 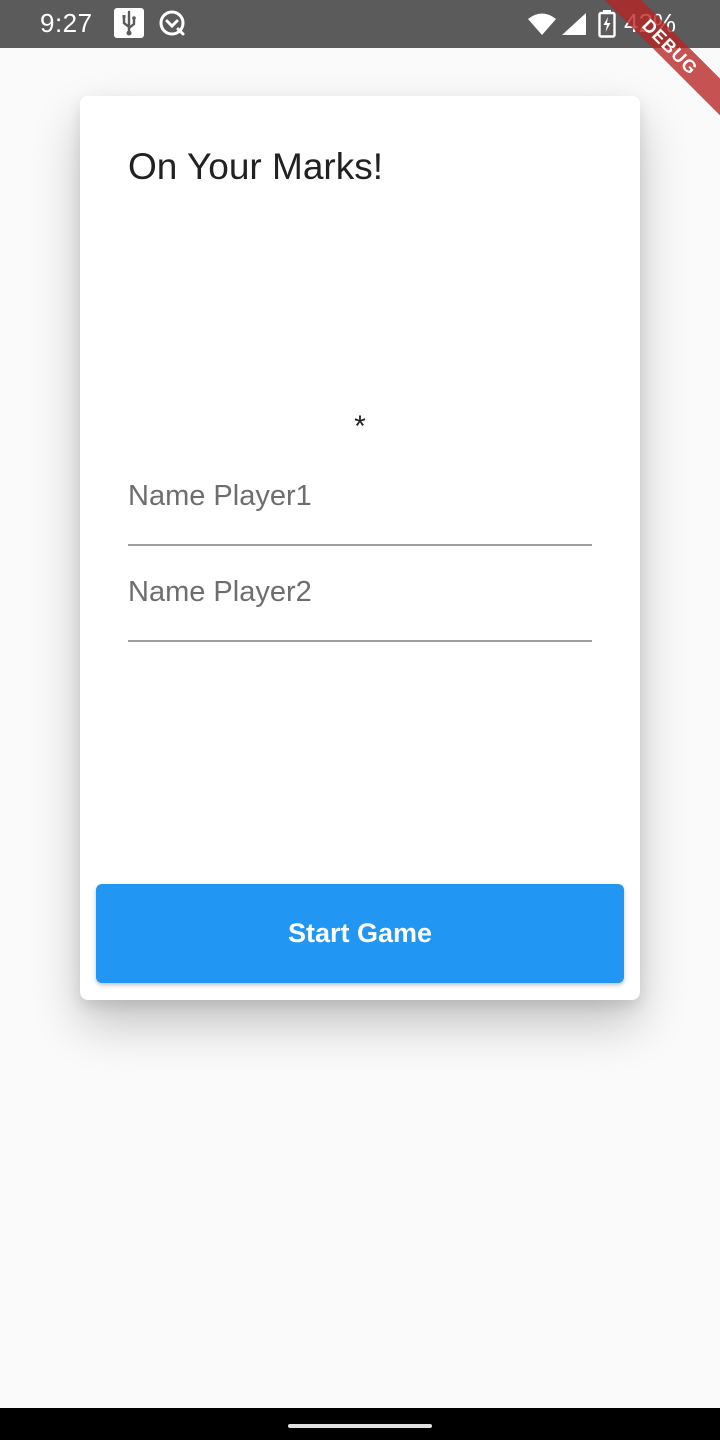 What do you see at coordinates (66, 23) in the screenshot?
I see `status-time: 9:27` at bounding box center [66, 23].